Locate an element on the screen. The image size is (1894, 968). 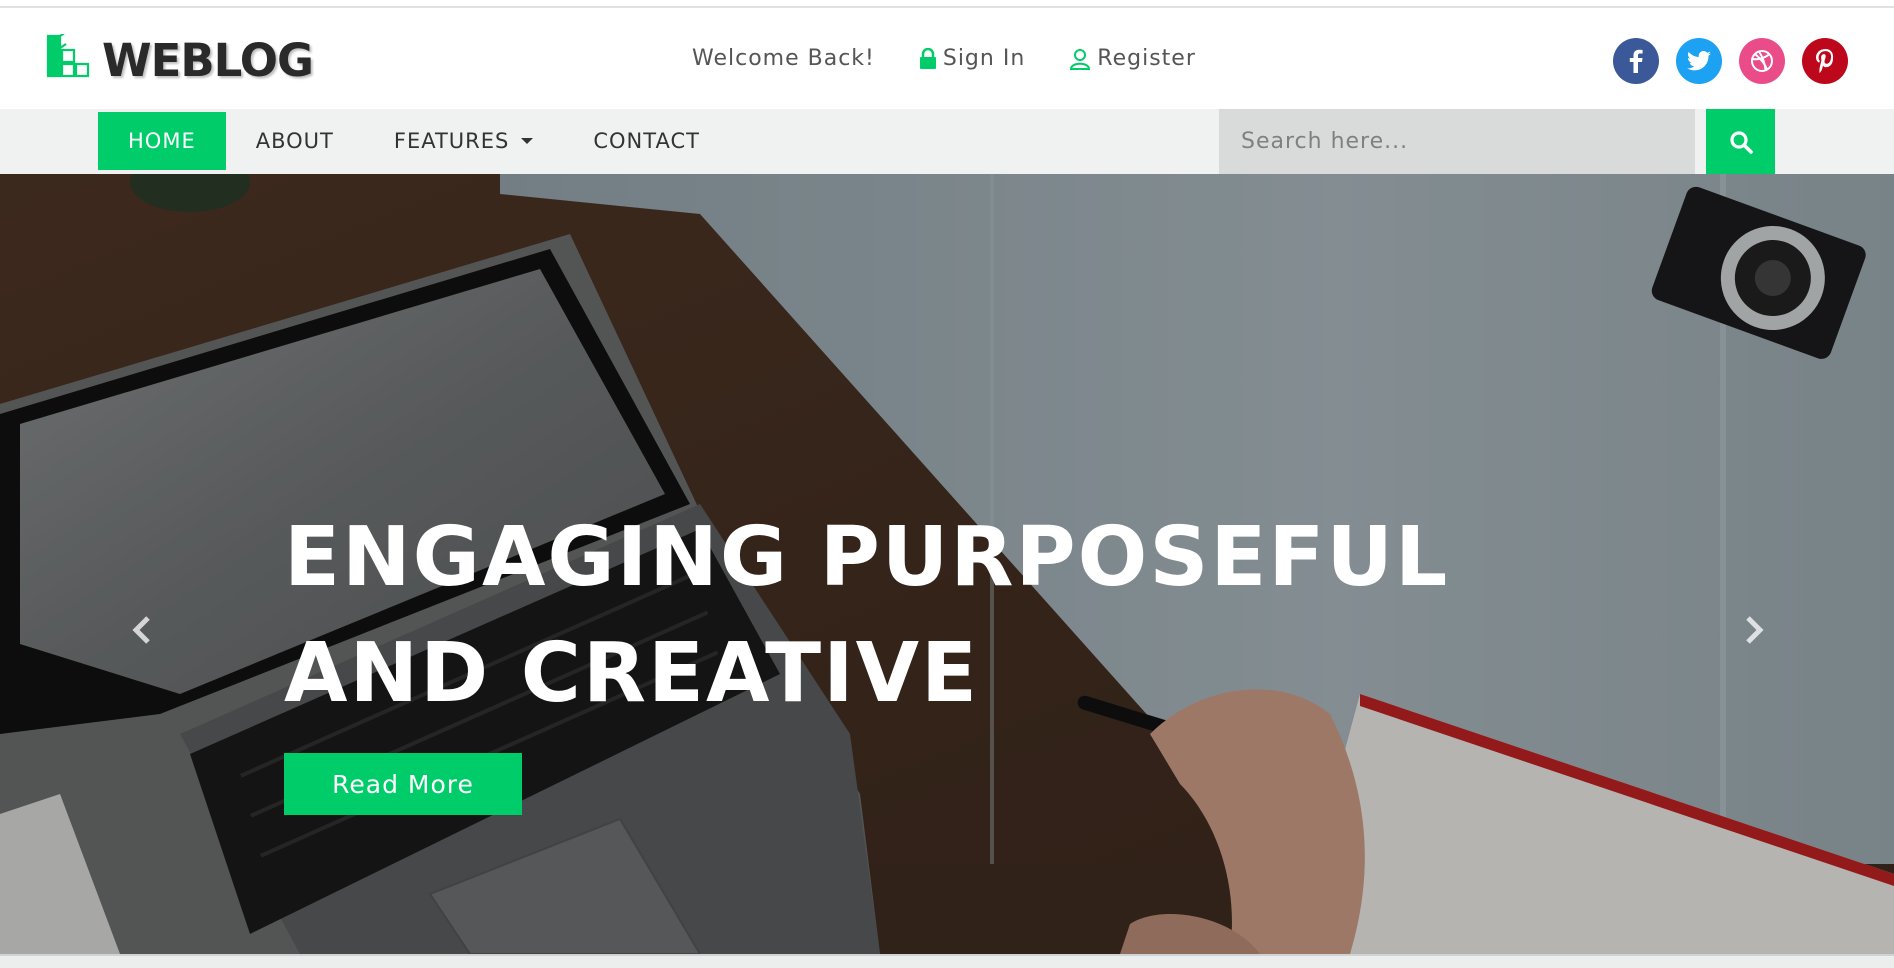
sign-in-label: Sign In is located at coordinates (984, 58).